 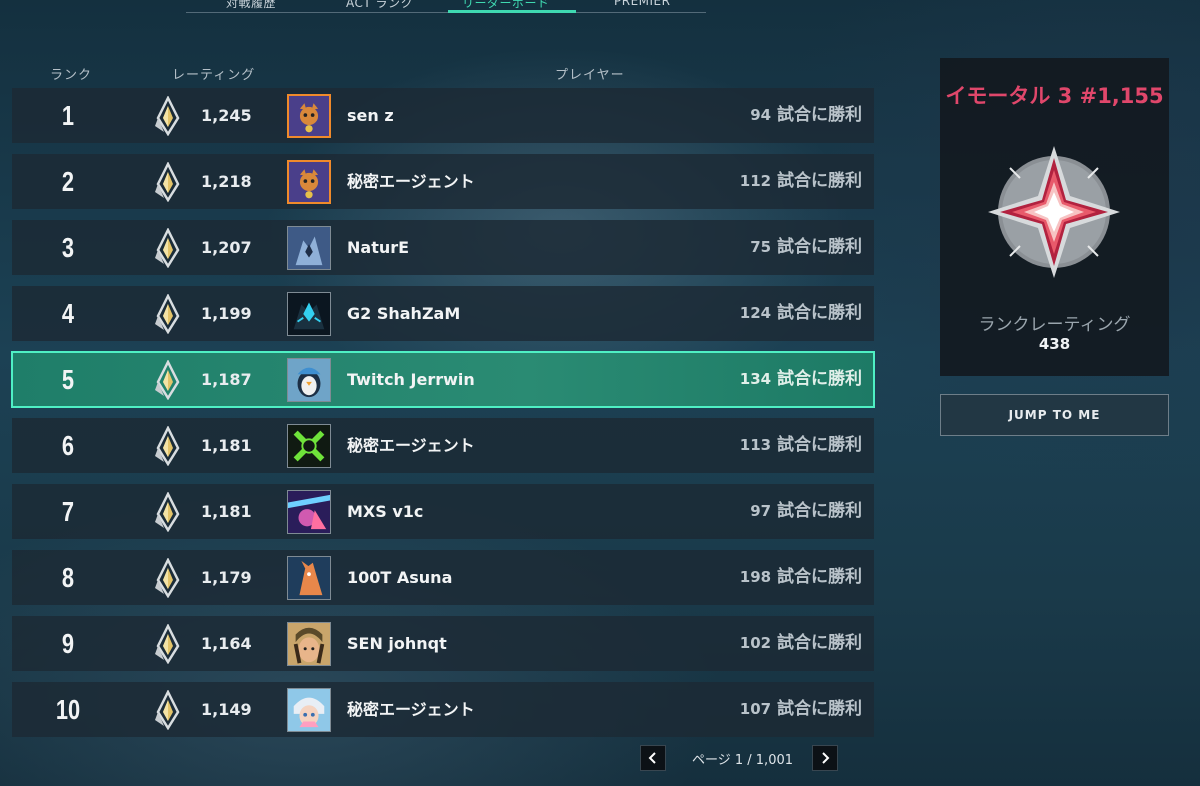 I want to click on prev-page-button, so click(x=653, y=758).